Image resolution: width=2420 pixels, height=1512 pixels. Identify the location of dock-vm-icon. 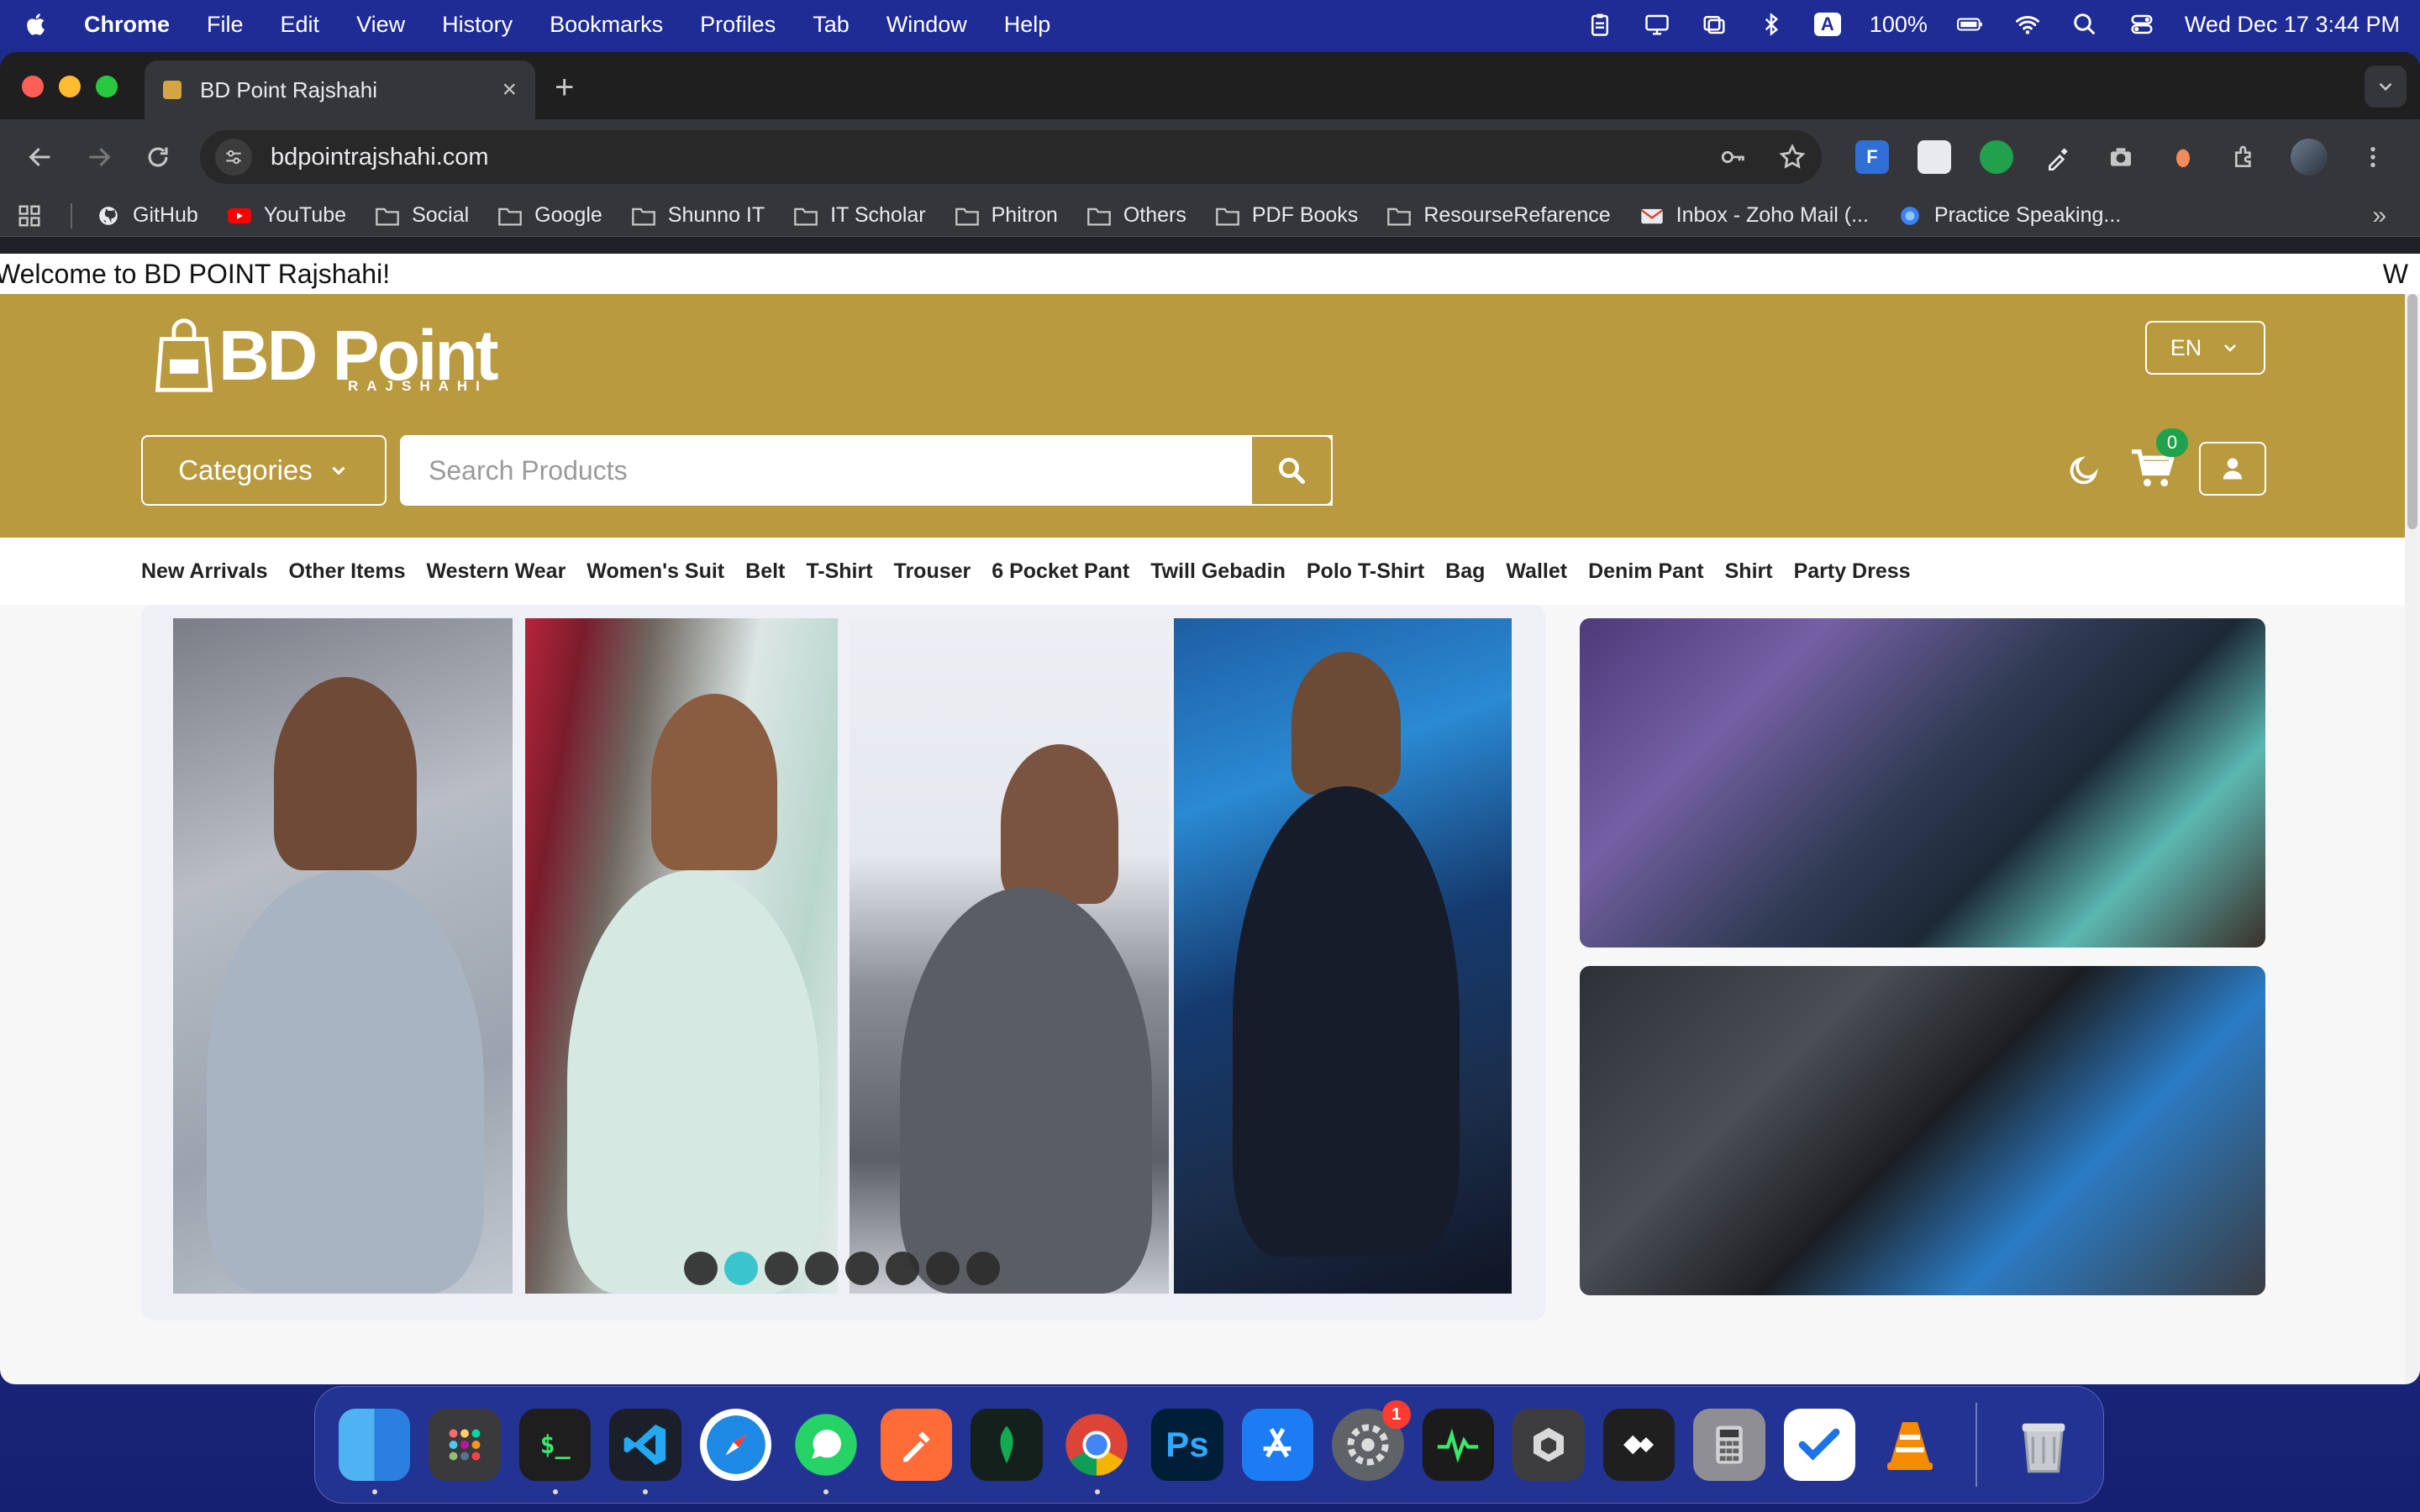
(1548, 1445).